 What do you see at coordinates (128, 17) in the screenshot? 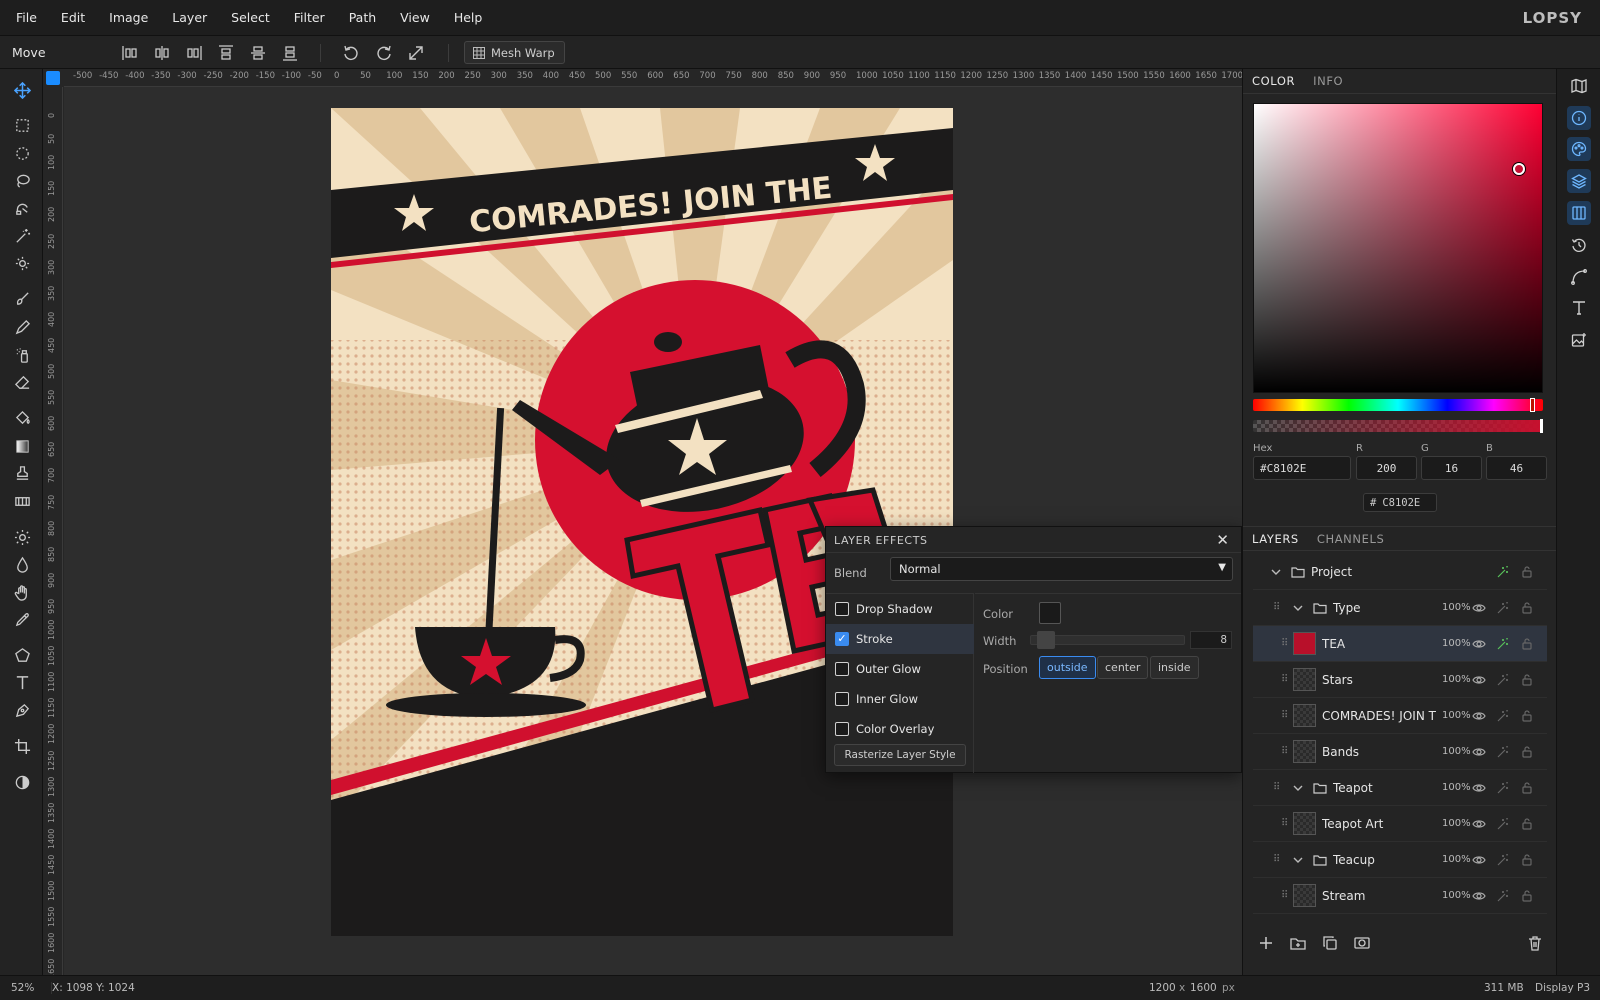
I see `menu-image: Image` at bounding box center [128, 17].